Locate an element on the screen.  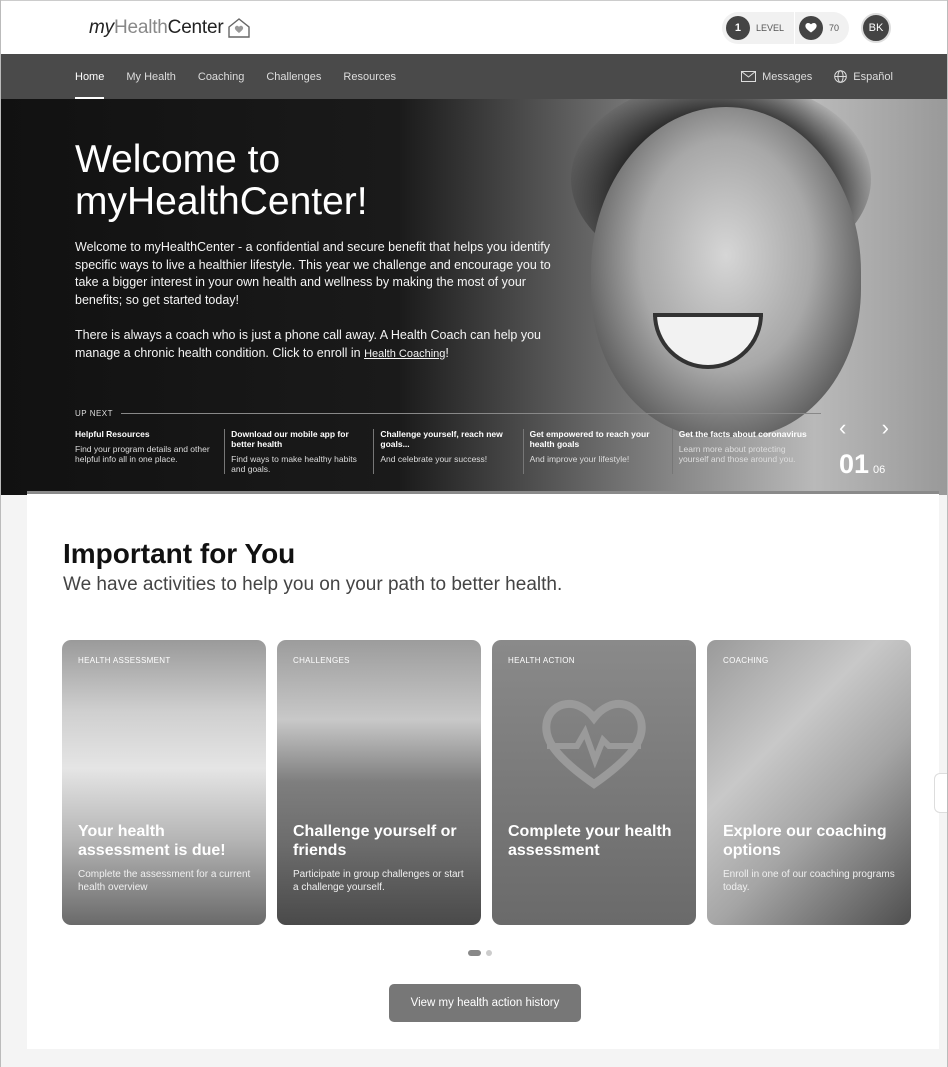
hero-title-line1: Welcome to is located at coordinates (178, 159).